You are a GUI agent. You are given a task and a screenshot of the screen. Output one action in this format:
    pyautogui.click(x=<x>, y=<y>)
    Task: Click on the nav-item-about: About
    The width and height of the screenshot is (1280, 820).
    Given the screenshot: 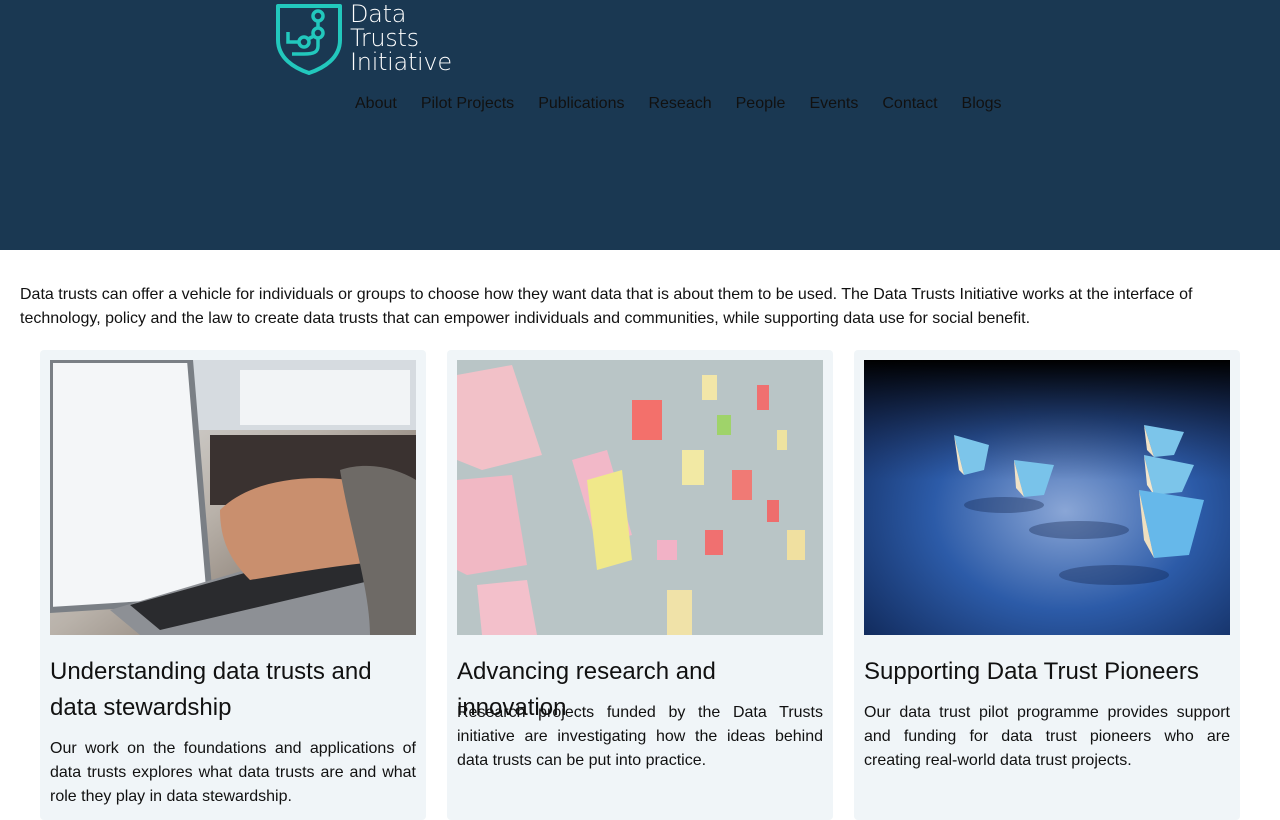 What is the action you would take?
    pyautogui.click(x=376, y=104)
    